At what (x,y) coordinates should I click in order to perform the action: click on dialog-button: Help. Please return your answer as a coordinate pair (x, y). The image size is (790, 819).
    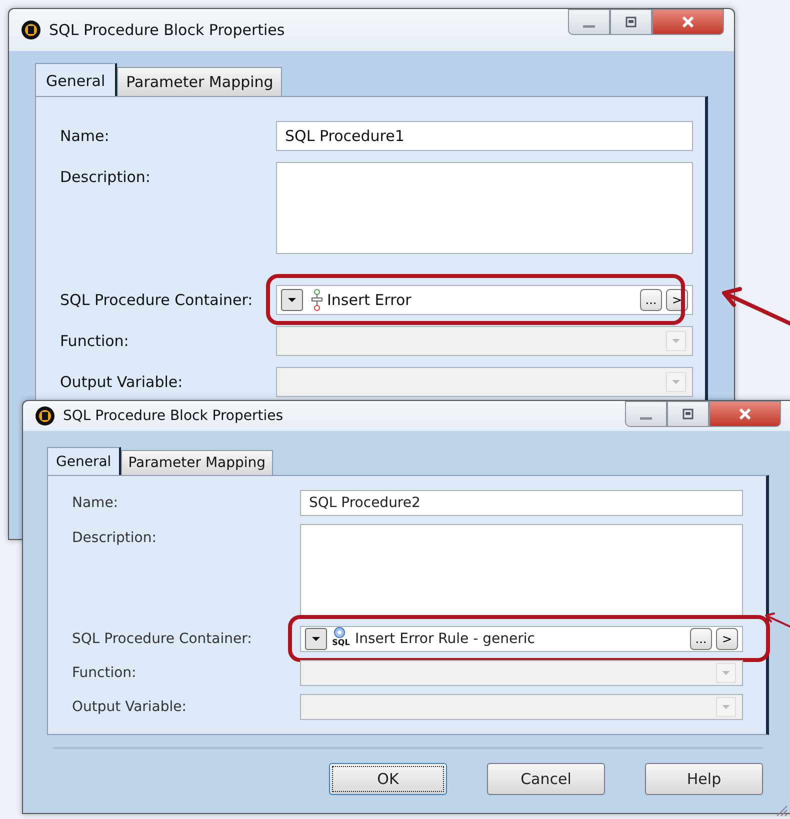
    Looking at the image, I should click on (704, 779).